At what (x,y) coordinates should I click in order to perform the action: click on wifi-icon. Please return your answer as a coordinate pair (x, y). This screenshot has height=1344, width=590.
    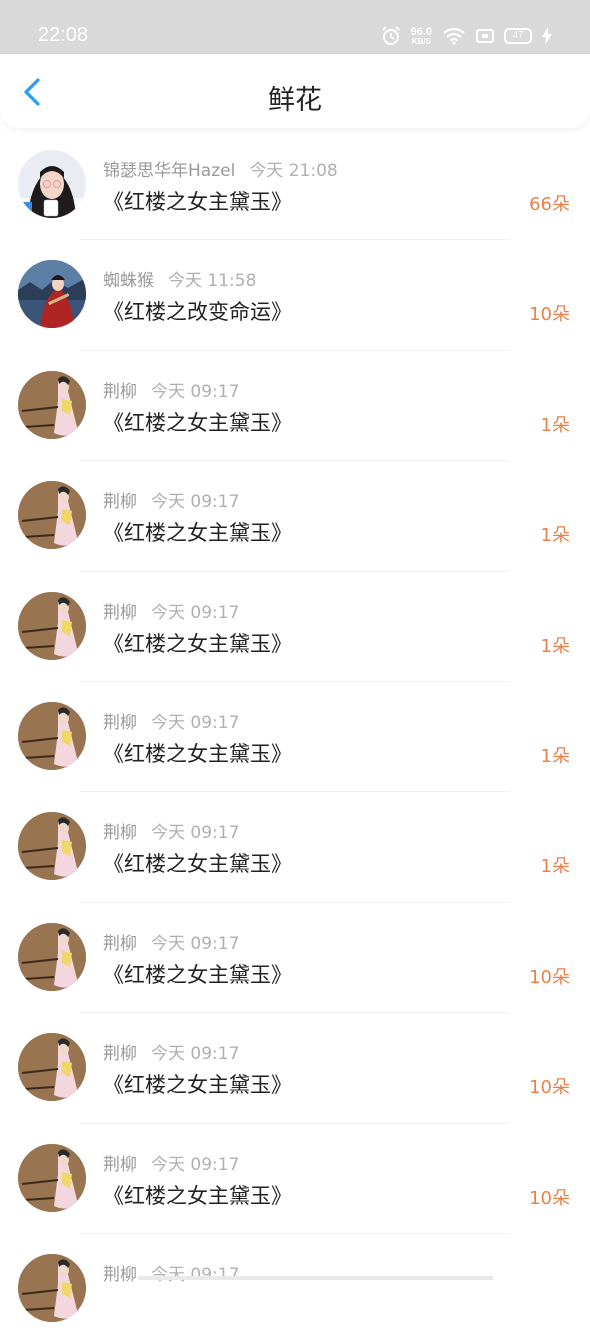
    Looking at the image, I should click on (454, 36).